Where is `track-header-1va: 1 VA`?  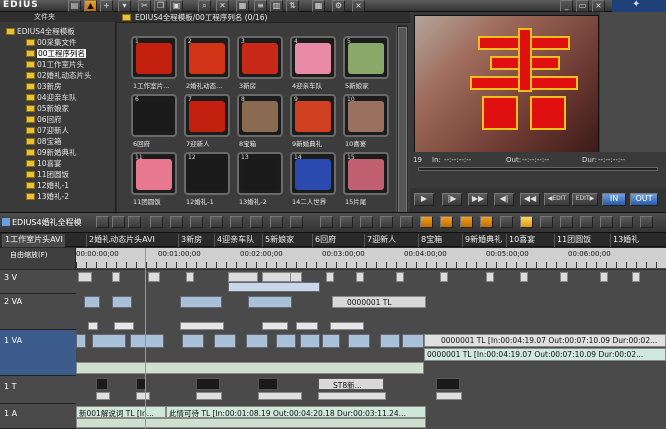
track-header-1va: 1 VA is located at coordinates (38, 353).